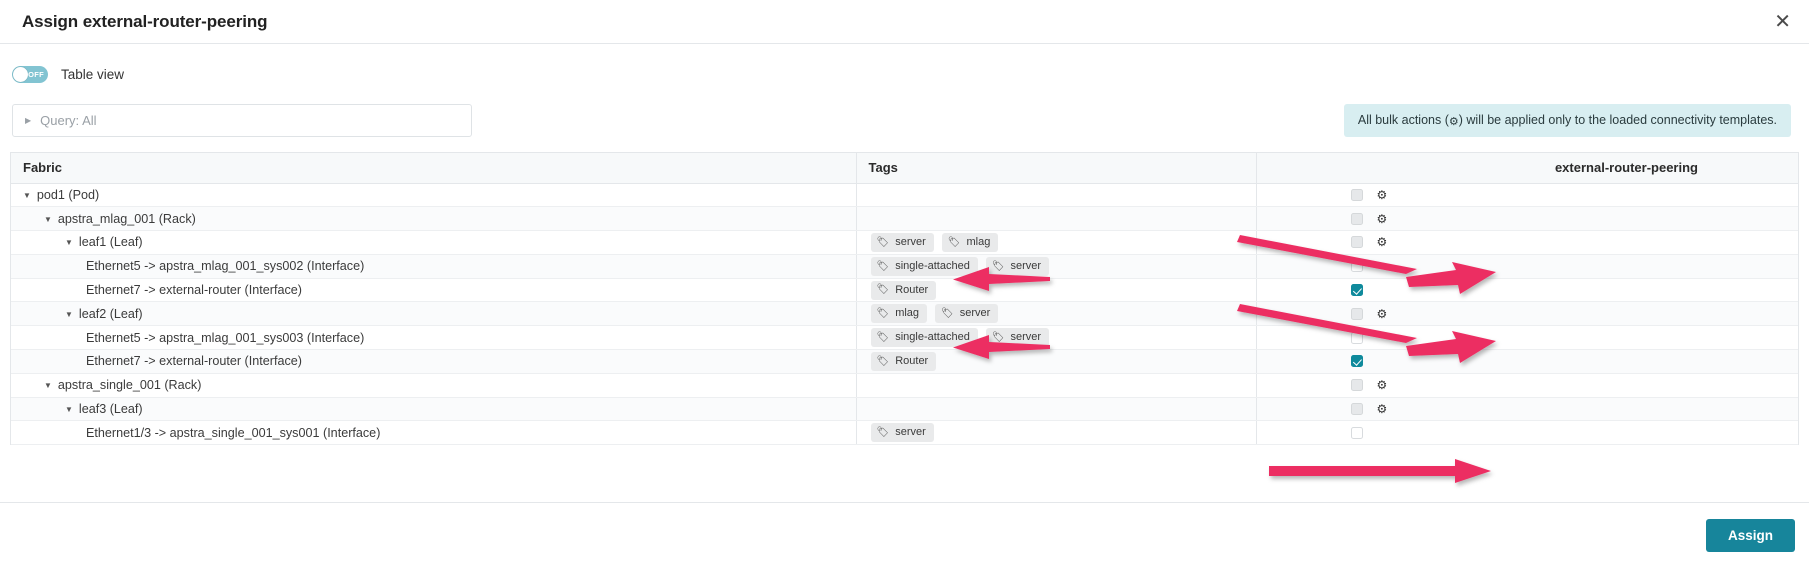 This screenshot has height=568, width=1809. I want to click on query-input: ▶ Query: All, so click(242, 120).